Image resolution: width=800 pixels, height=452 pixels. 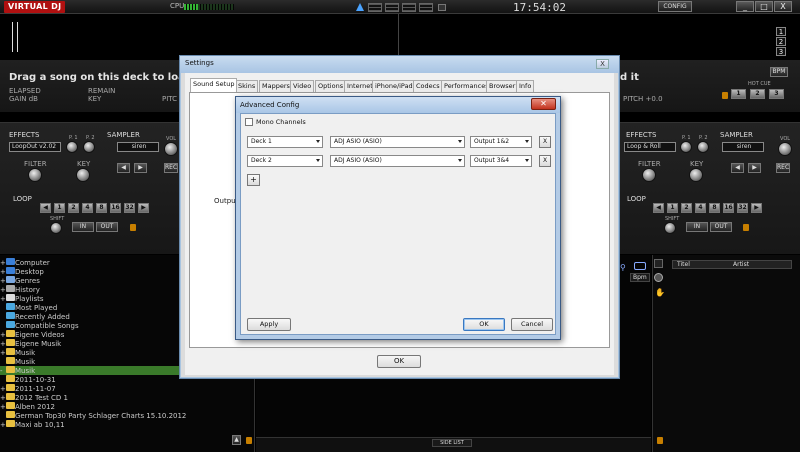 I want to click on remove-deck-1-button: X, so click(x=545, y=142).